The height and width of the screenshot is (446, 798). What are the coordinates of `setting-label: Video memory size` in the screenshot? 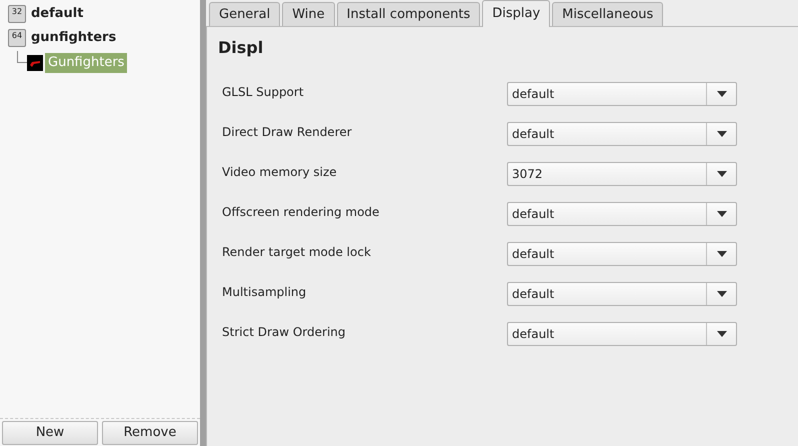 It's located at (280, 172).